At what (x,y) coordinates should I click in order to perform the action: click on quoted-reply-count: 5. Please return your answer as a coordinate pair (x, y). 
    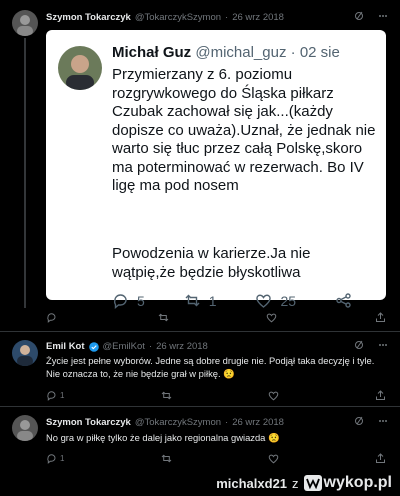
    Looking at the image, I should click on (141, 300).